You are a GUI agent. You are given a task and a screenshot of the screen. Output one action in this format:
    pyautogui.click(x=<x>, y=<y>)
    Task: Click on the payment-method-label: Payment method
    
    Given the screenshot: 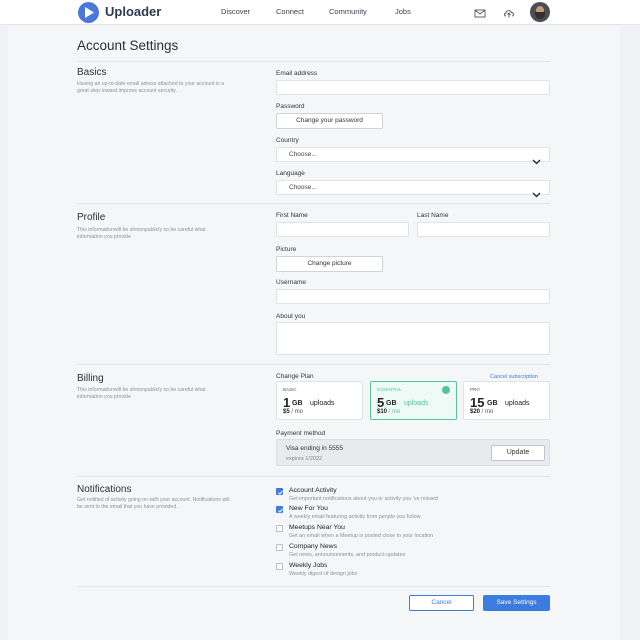 What is the action you would take?
    pyautogui.click(x=301, y=433)
    